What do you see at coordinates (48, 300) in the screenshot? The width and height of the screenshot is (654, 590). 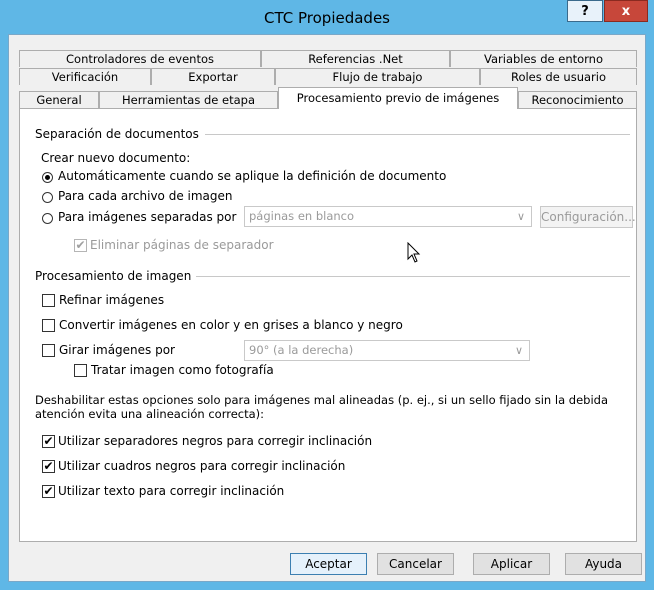 I see `refine-images-checkbox` at bounding box center [48, 300].